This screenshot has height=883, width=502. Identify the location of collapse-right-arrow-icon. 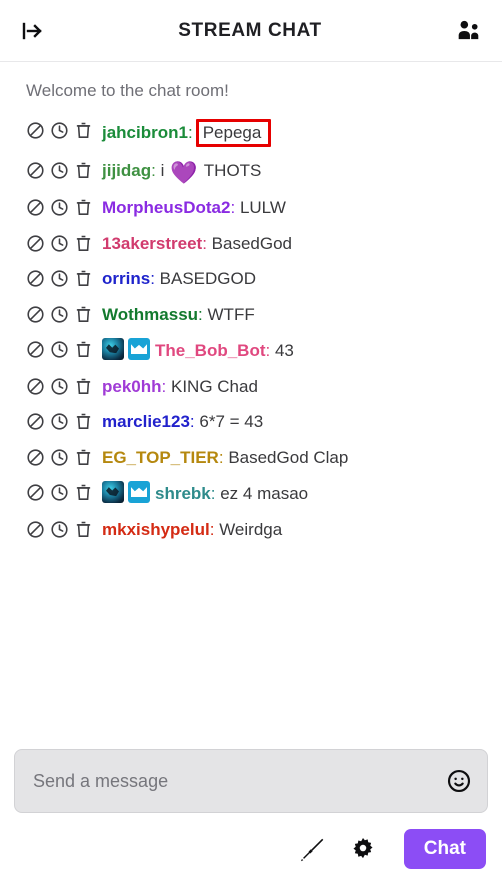
(32, 31).